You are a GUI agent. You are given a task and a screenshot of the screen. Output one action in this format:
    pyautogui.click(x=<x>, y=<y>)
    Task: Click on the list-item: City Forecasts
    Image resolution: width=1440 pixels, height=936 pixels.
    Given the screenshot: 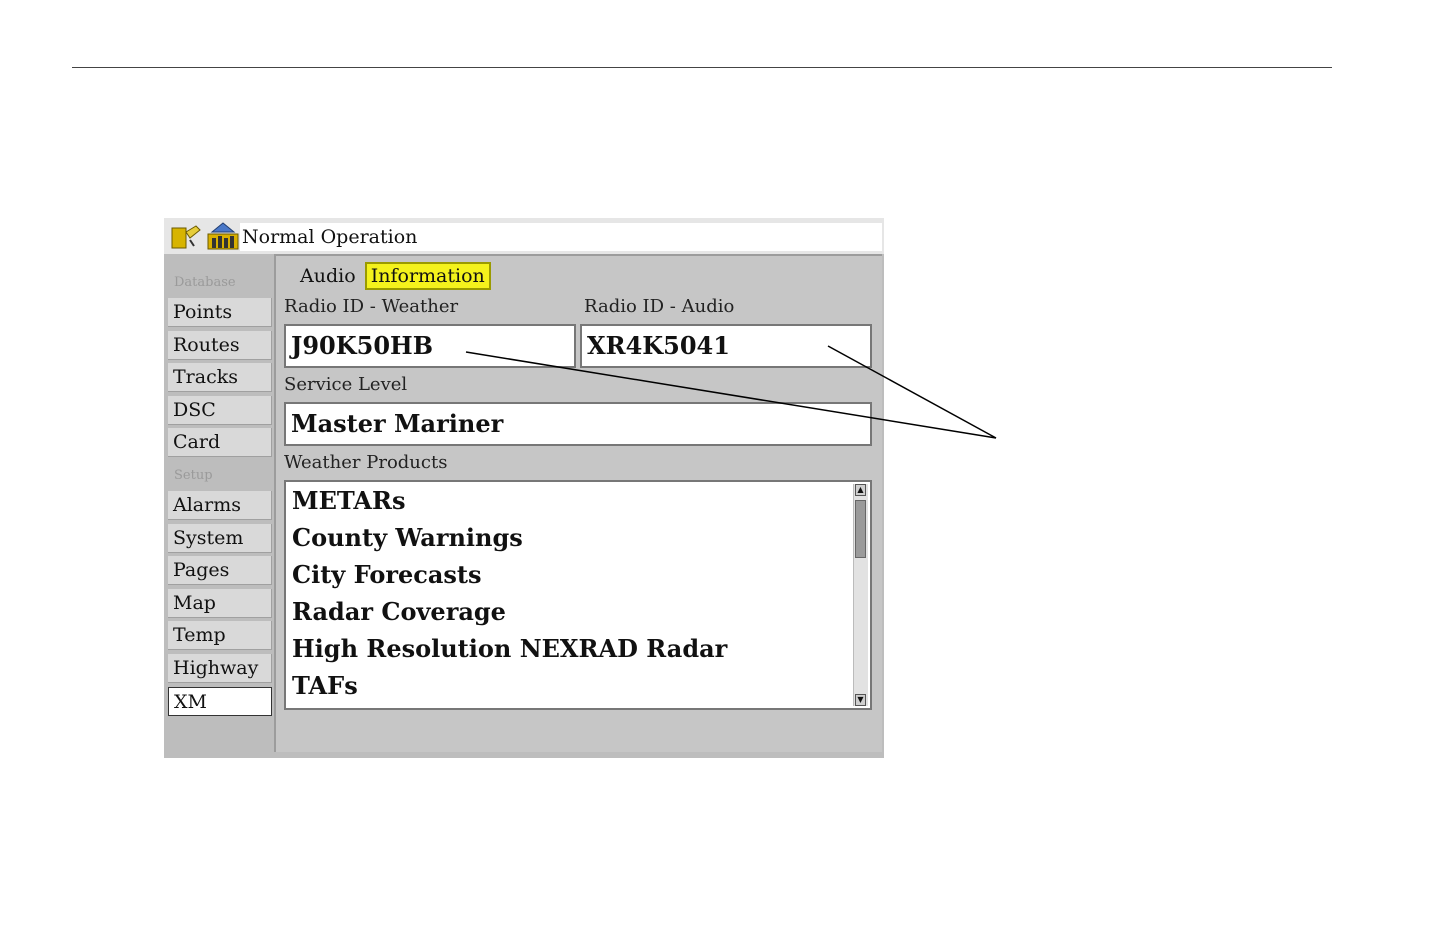 What is the action you would take?
    pyautogui.click(x=387, y=574)
    